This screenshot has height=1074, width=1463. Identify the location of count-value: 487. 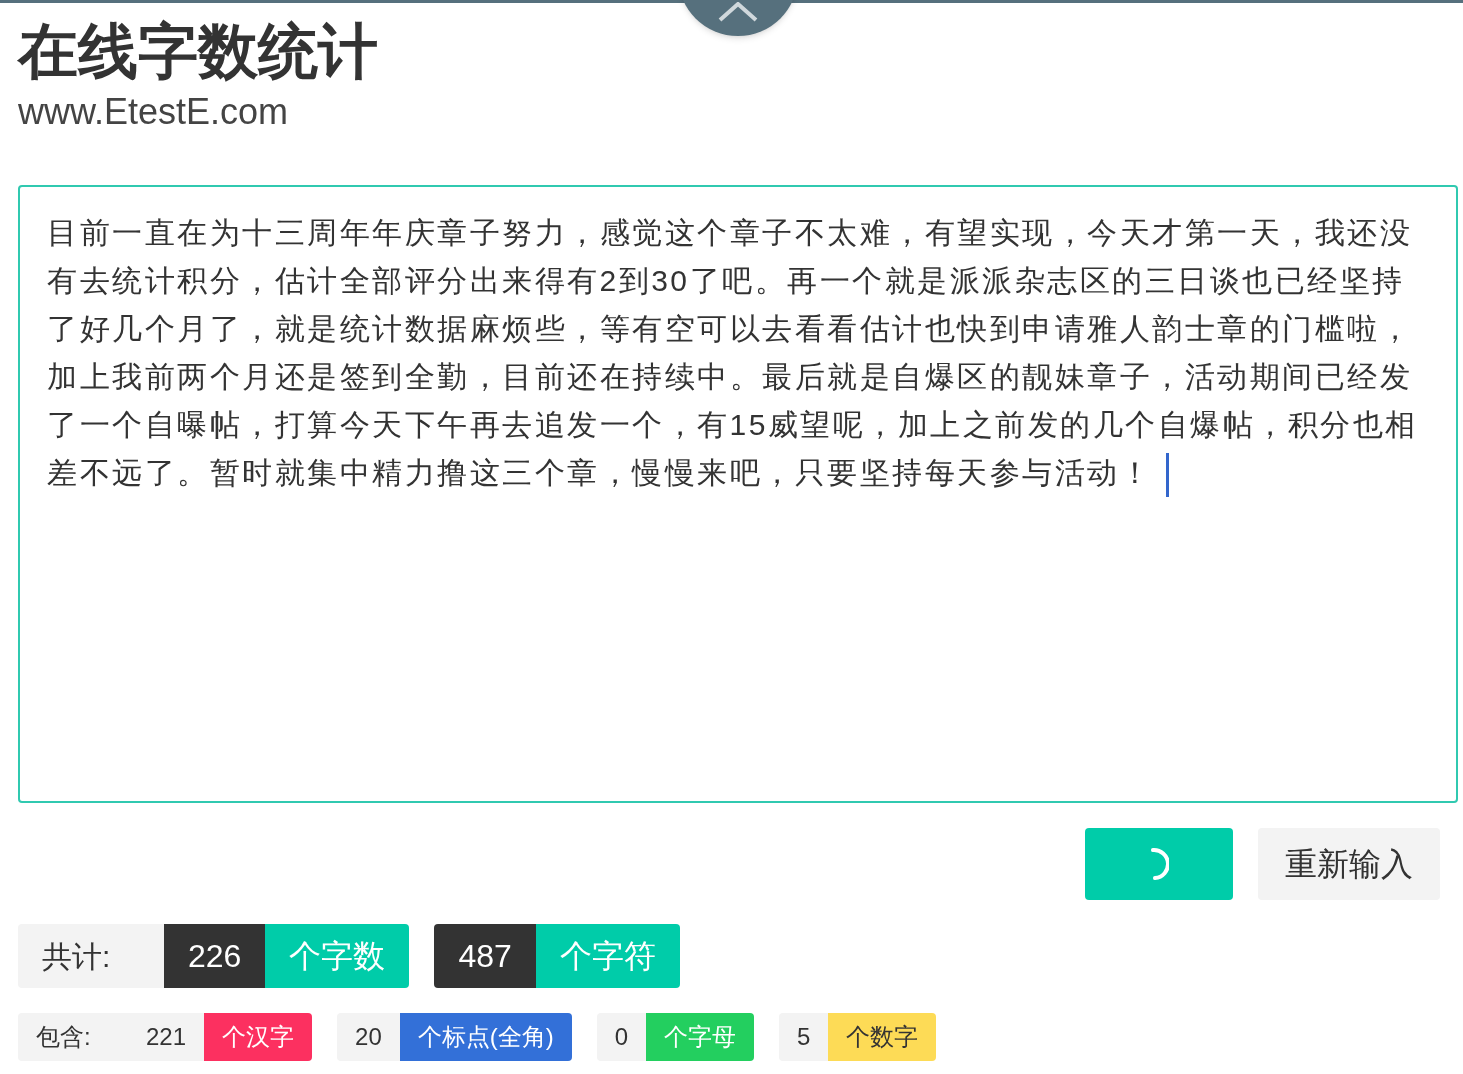
(485, 956).